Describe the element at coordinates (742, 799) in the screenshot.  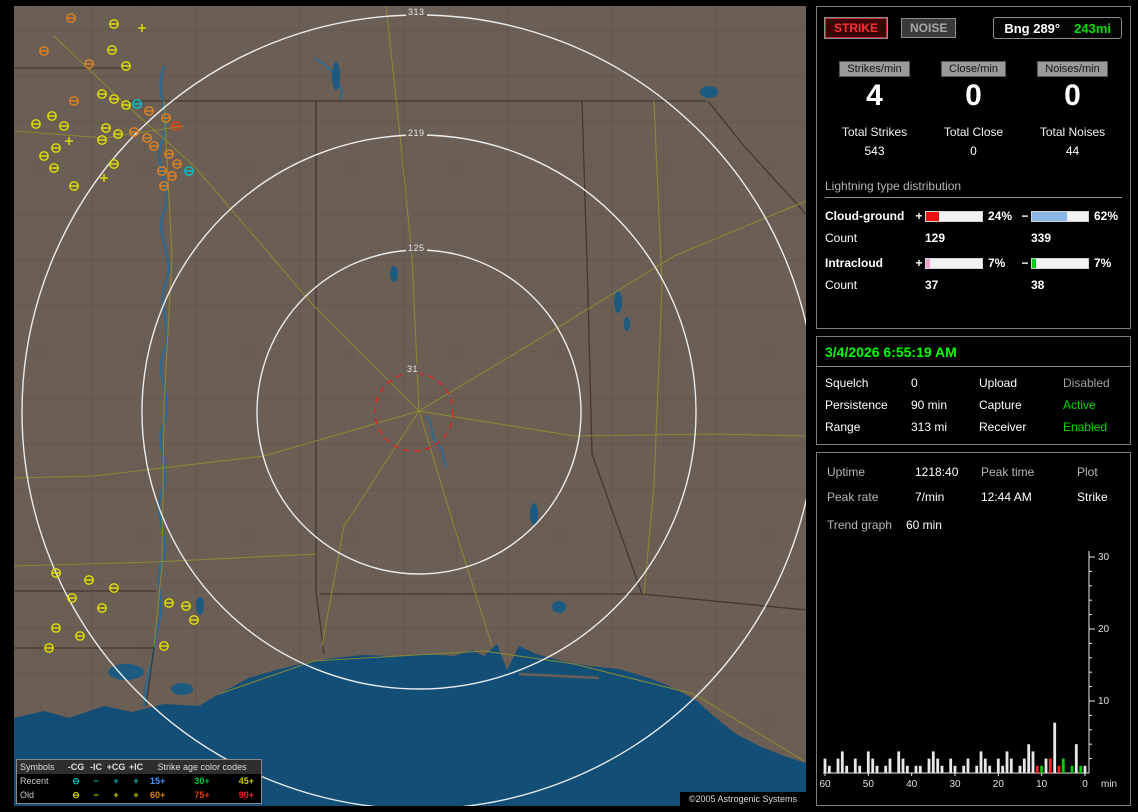
I see `copyright-notice: ©2005 Astrogenic Systems` at that location.